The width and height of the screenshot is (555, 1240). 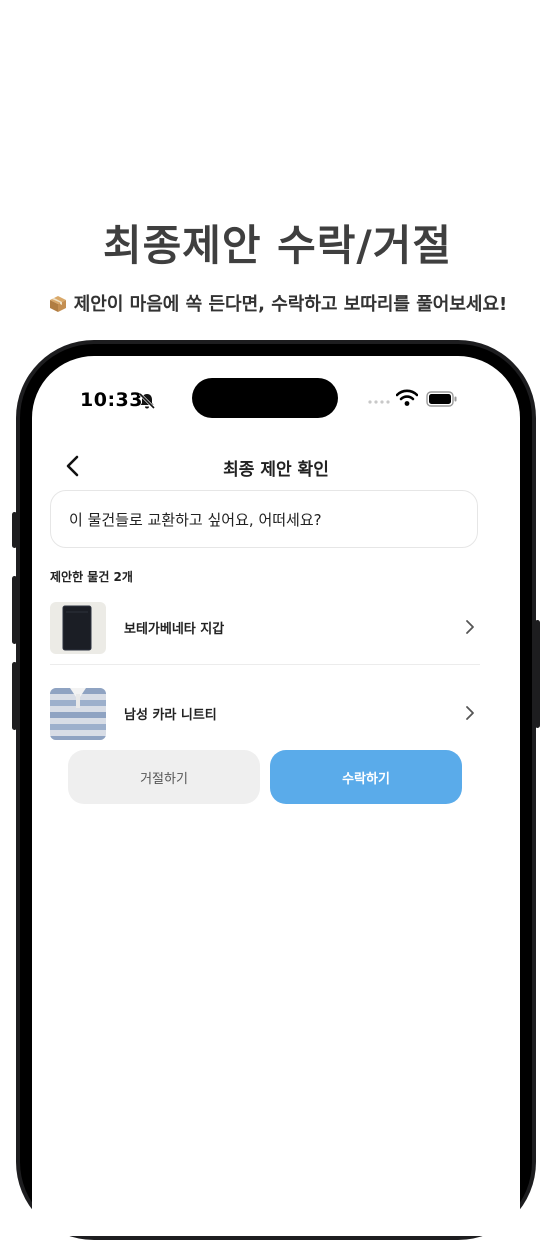 What do you see at coordinates (147, 401) in the screenshot?
I see `bell-off-icon` at bounding box center [147, 401].